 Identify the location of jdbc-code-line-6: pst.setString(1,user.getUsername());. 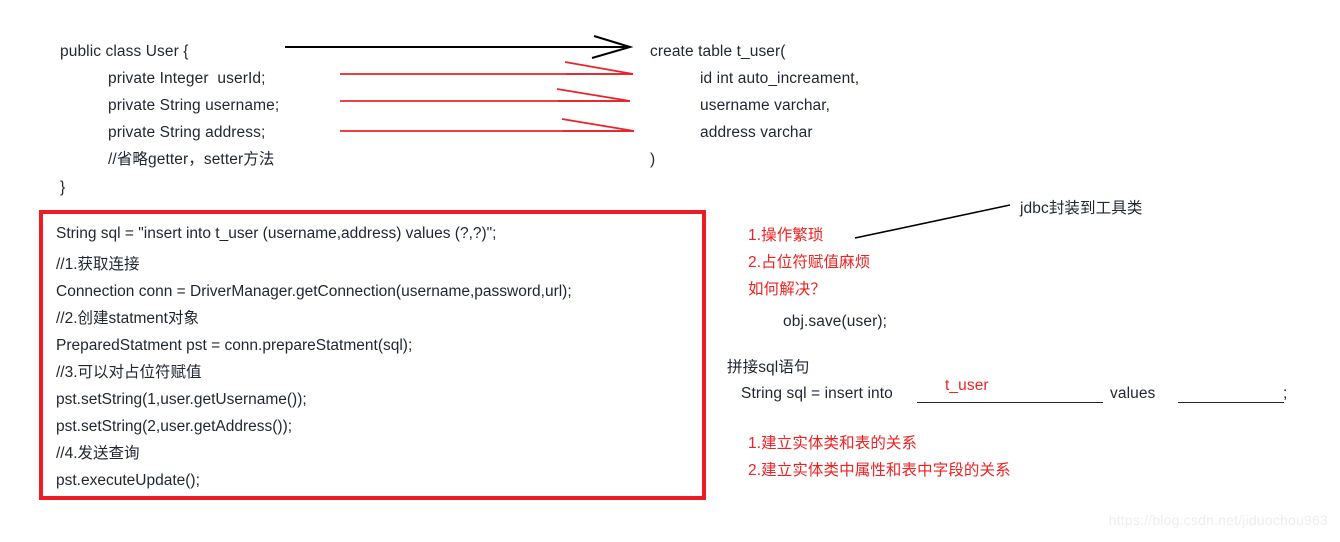
(181, 399).